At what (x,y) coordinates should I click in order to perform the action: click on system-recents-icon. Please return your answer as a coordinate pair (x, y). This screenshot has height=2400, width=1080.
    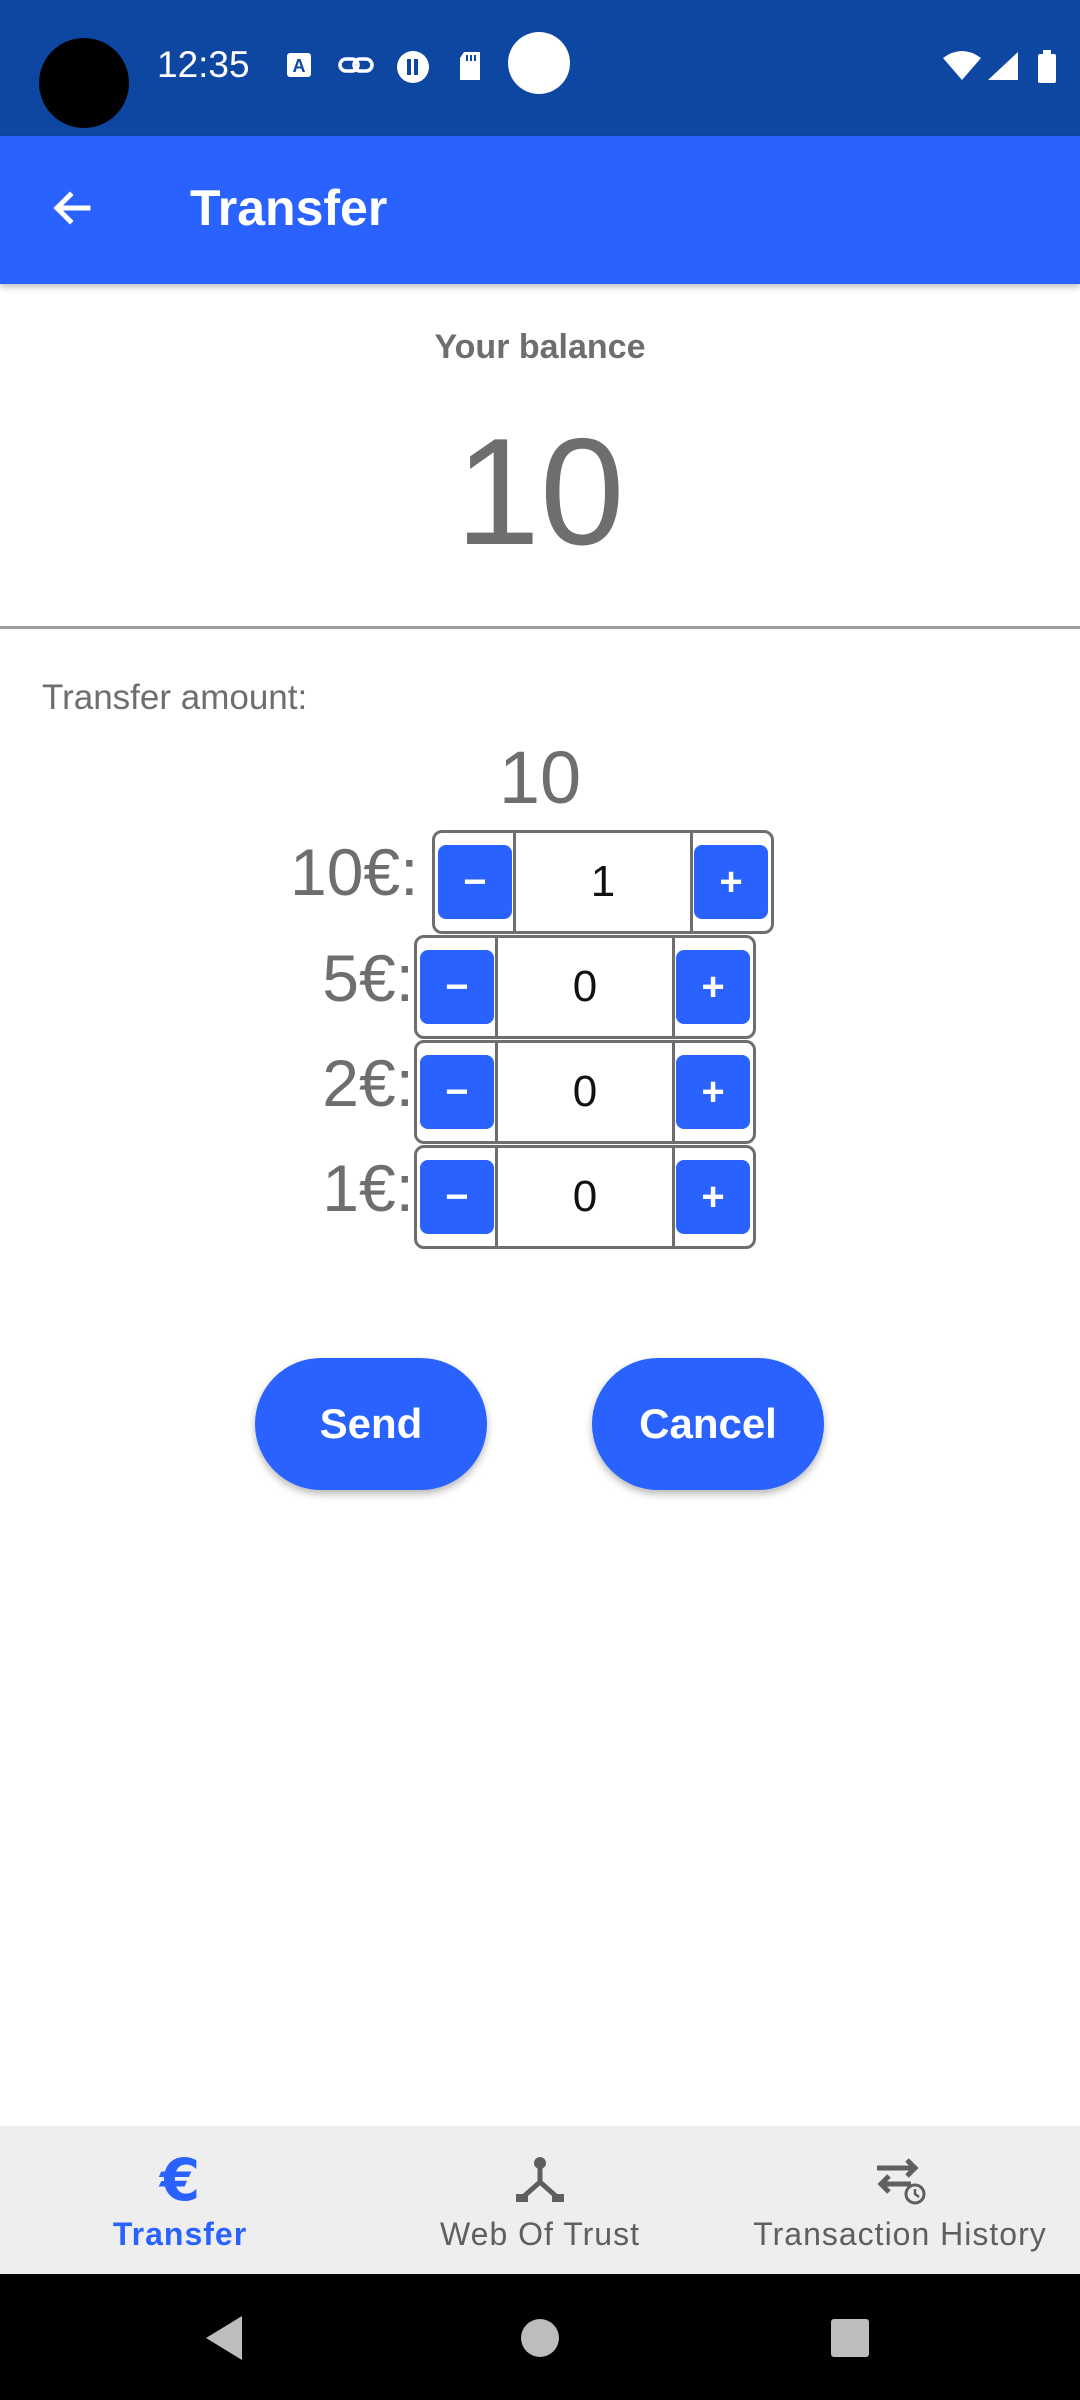
    Looking at the image, I should click on (850, 2340).